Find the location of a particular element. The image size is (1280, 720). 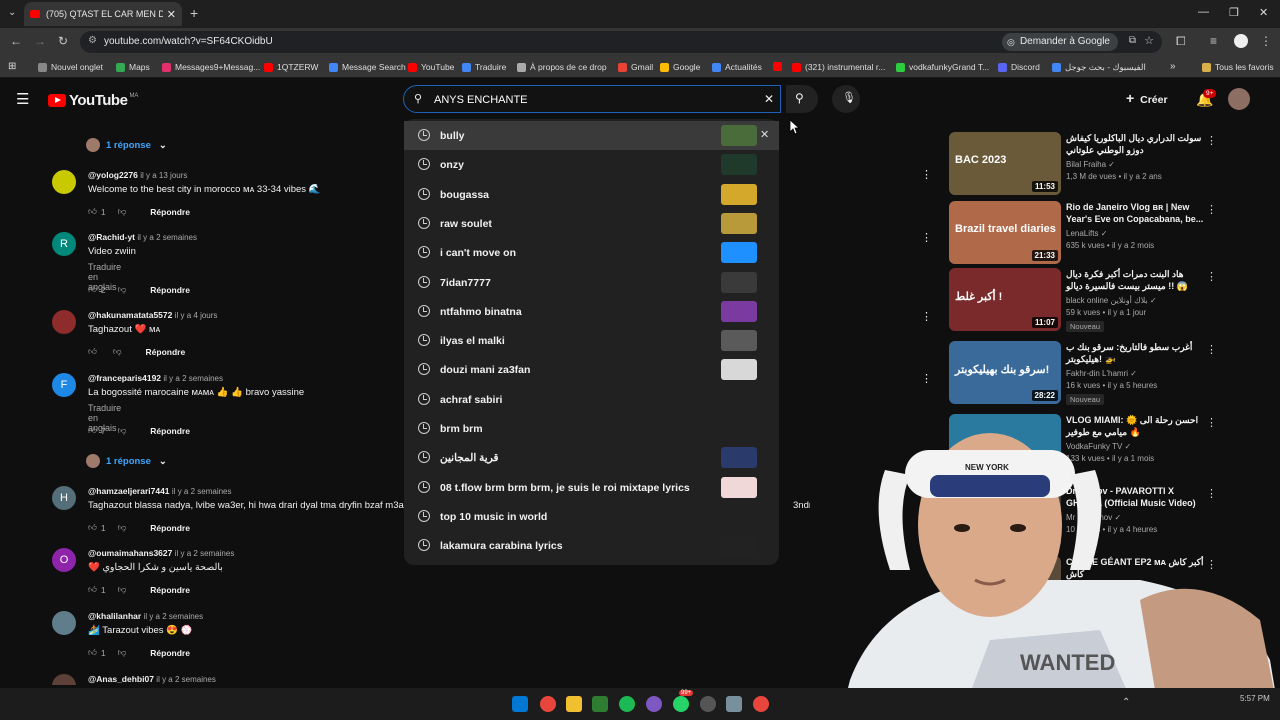

bookmark-item: Traduire is located at coordinates (484, 67).